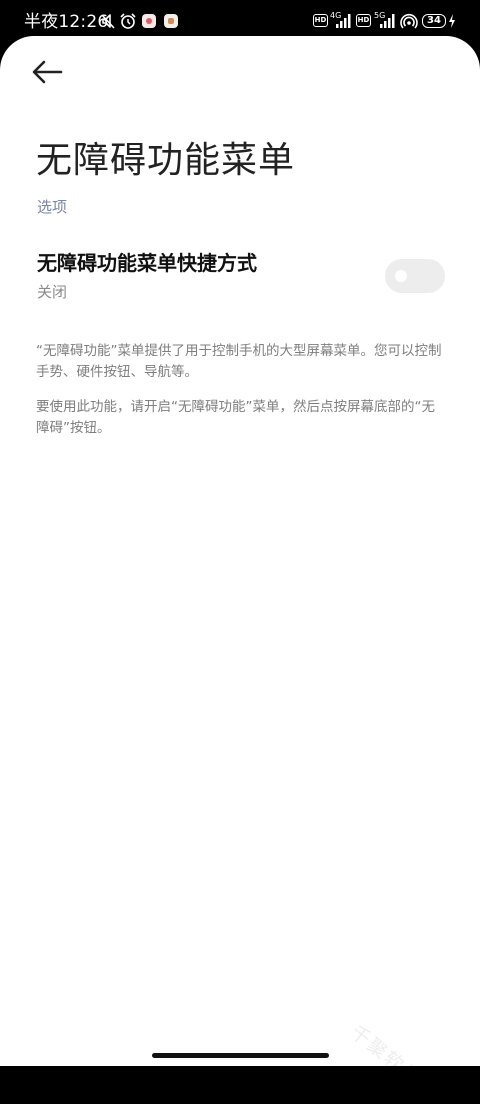  I want to click on watermark: 千聚软件站, so click(394, 1062).